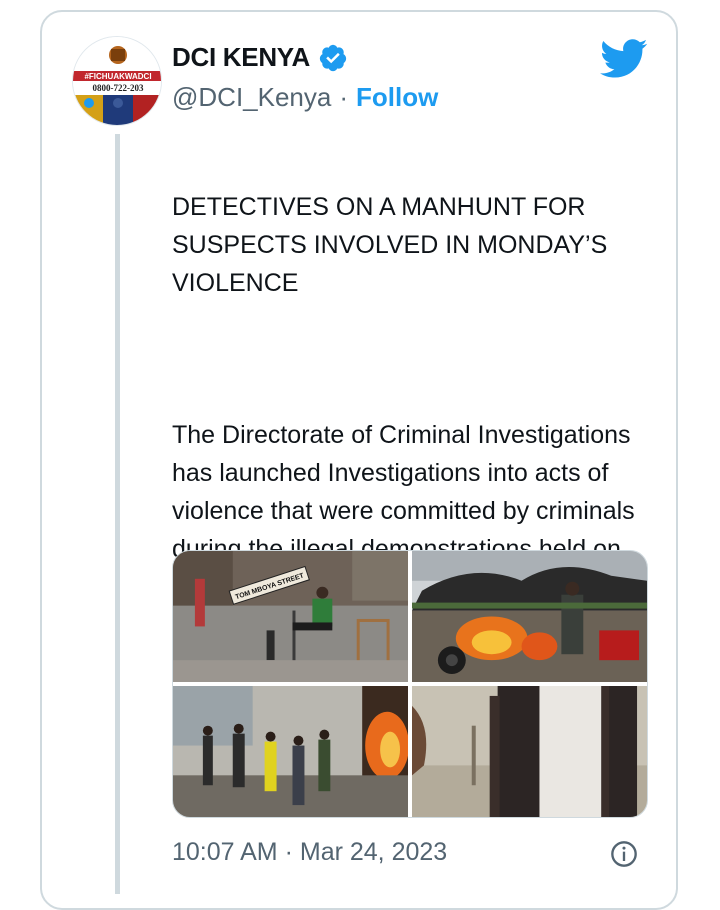 The image size is (720, 910). I want to click on twitter-bird-icon, so click(624, 59).